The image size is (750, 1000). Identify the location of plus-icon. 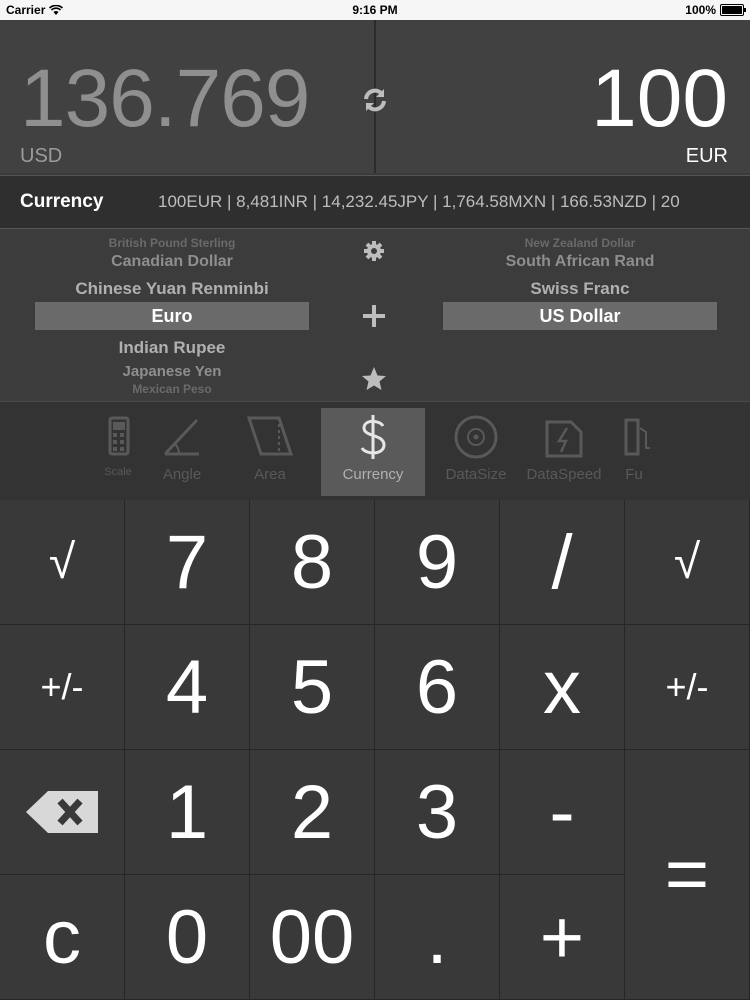
(374, 316).